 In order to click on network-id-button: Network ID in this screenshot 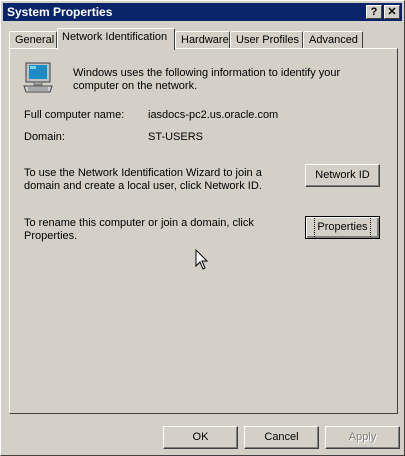, I will do `click(342, 175)`.